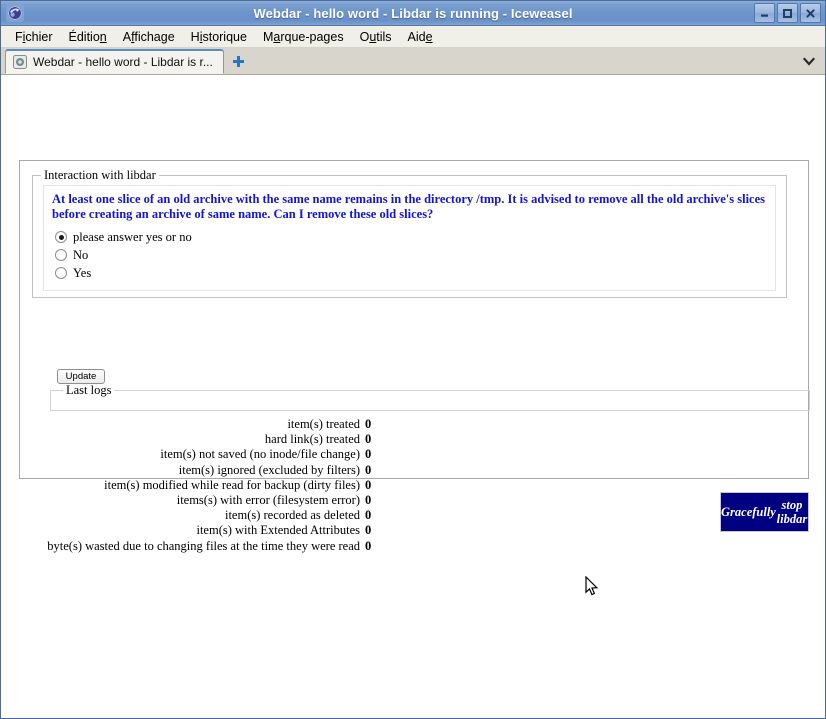 This screenshot has width=826, height=719. Describe the element at coordinates (416, 36) in the screenshot. I see `menu-label-pre: Aid` at that location.